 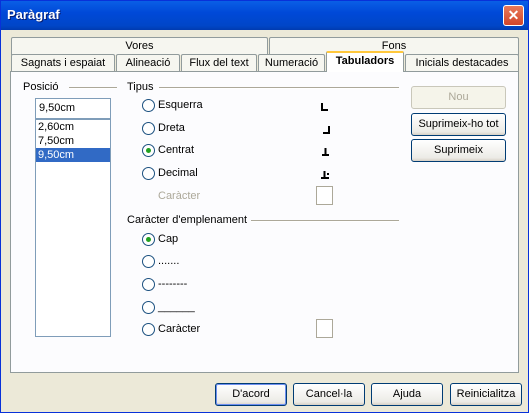 What do you see at coordinates (179, 329) in the screenshot?
I see `radio-fill-char-label: Caràcter` at bounding box center [179, 329].